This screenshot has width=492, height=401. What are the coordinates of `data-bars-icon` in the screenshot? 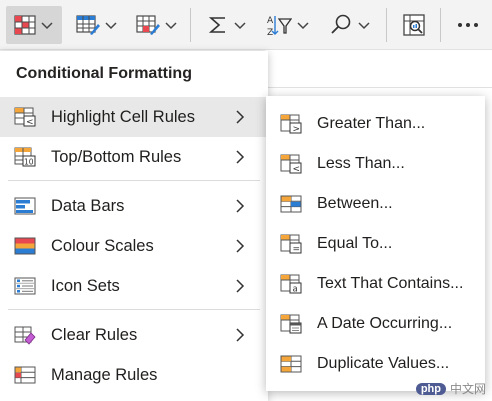 It's located at (25, 206).